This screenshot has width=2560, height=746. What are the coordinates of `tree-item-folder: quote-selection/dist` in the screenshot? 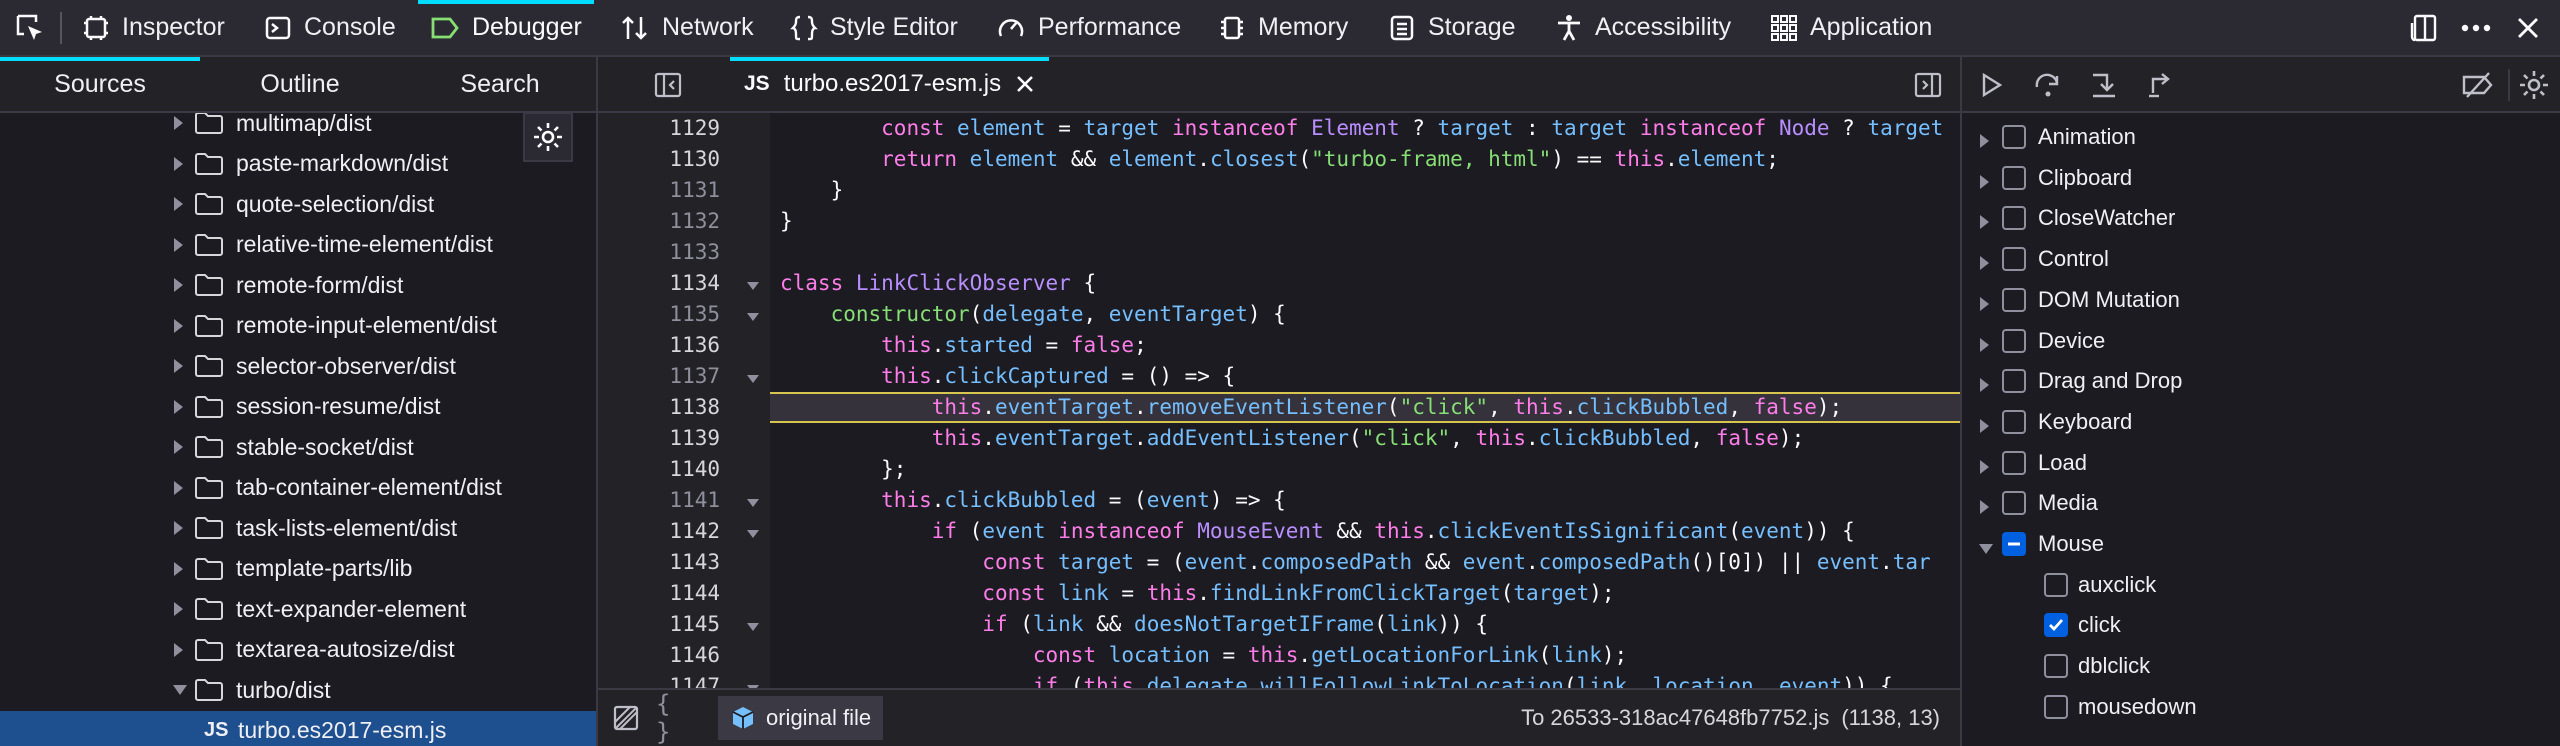 It's located at (298, 204).